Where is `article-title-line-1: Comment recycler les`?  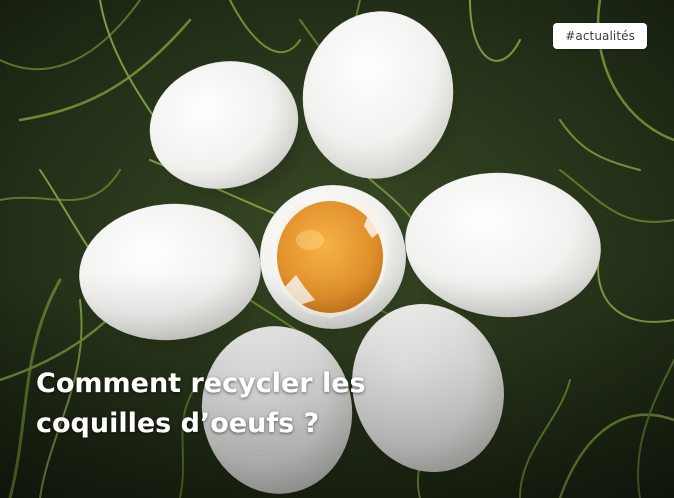
article-title-line-1: Comment recycler les is located at coordinates (201, 383).